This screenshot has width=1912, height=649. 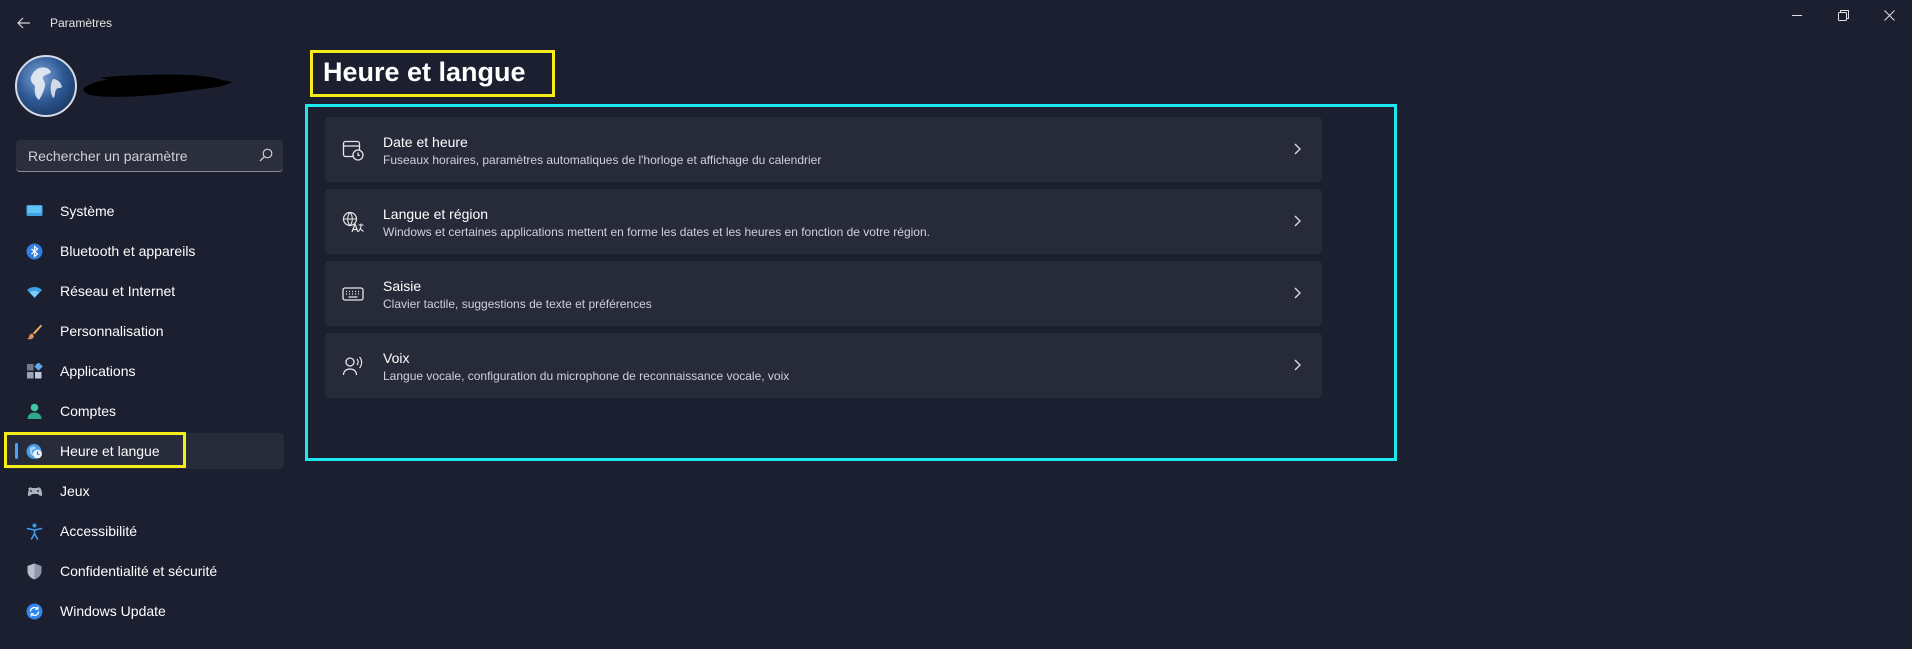 I want to click on avatar, so click(x=46, y=86).